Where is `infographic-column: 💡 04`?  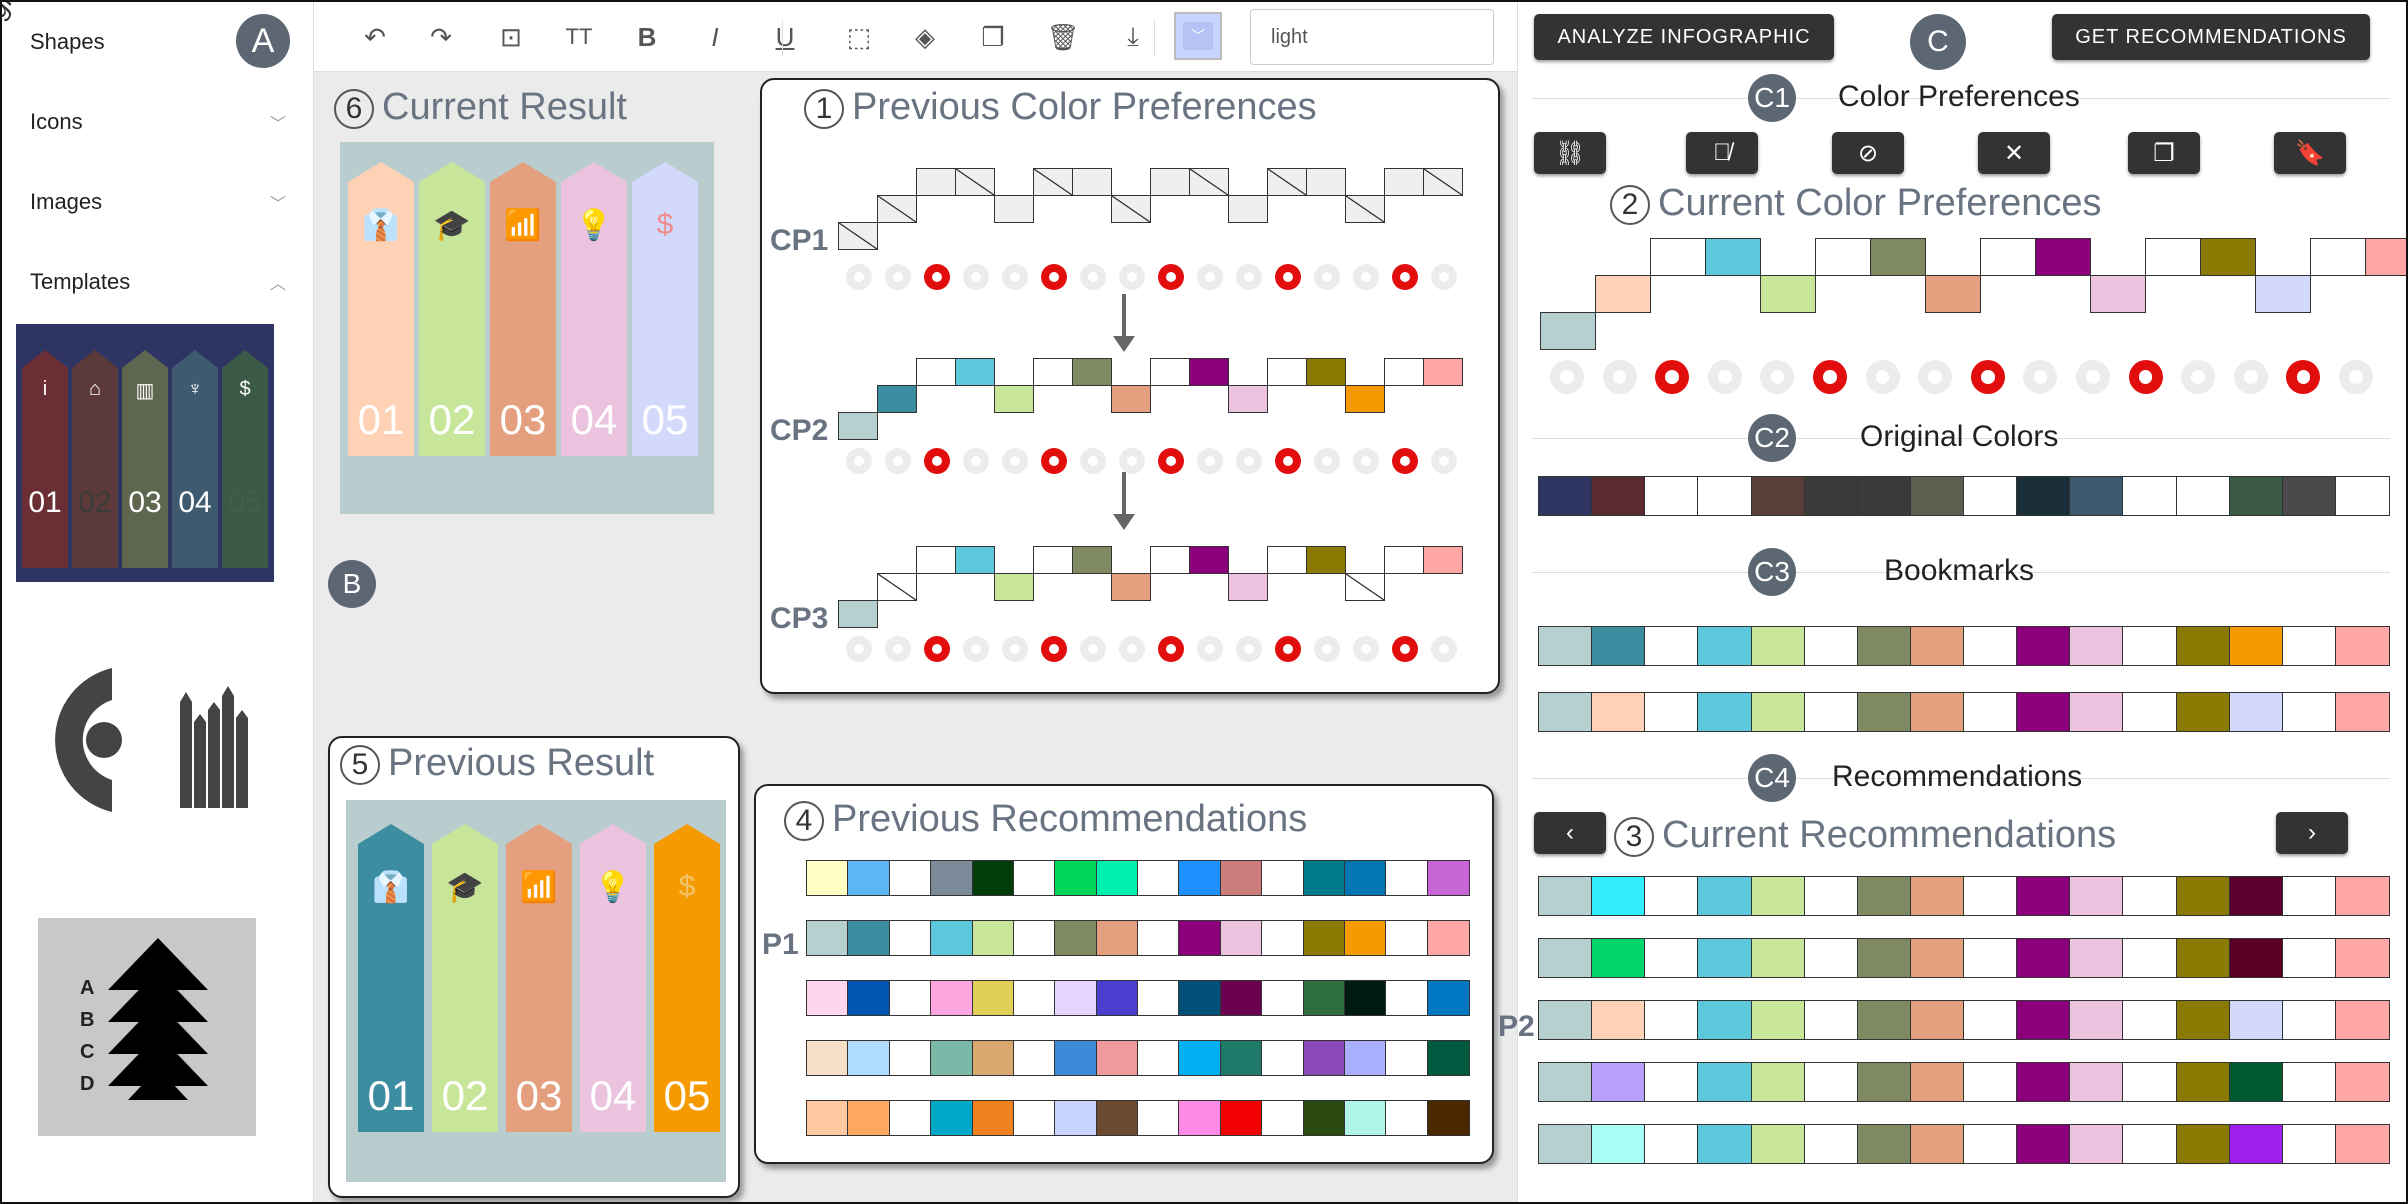 infographic-column: 💡 04 is located at coordinates (613, 978).